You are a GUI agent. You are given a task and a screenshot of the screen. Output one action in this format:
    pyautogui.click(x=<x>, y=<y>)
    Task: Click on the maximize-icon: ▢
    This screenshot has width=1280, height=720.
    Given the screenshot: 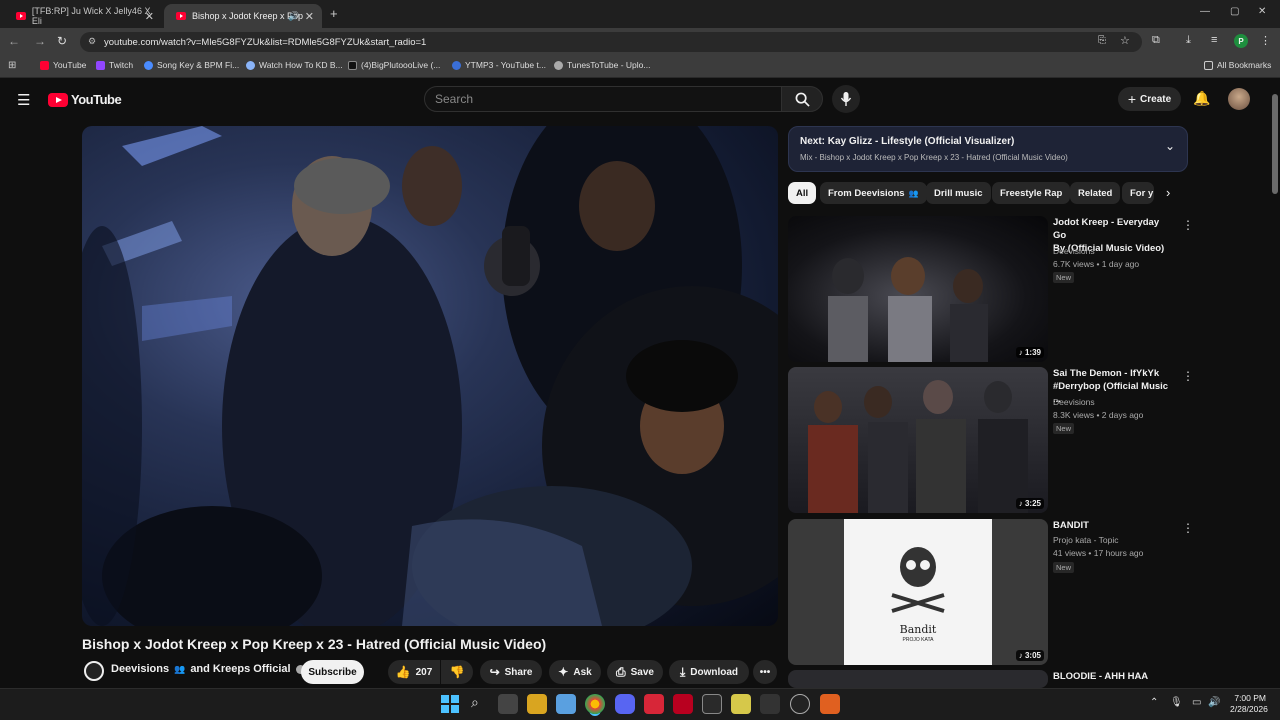 What is the action you would take?
    pyautogui.click(x=1234, y=11)
    